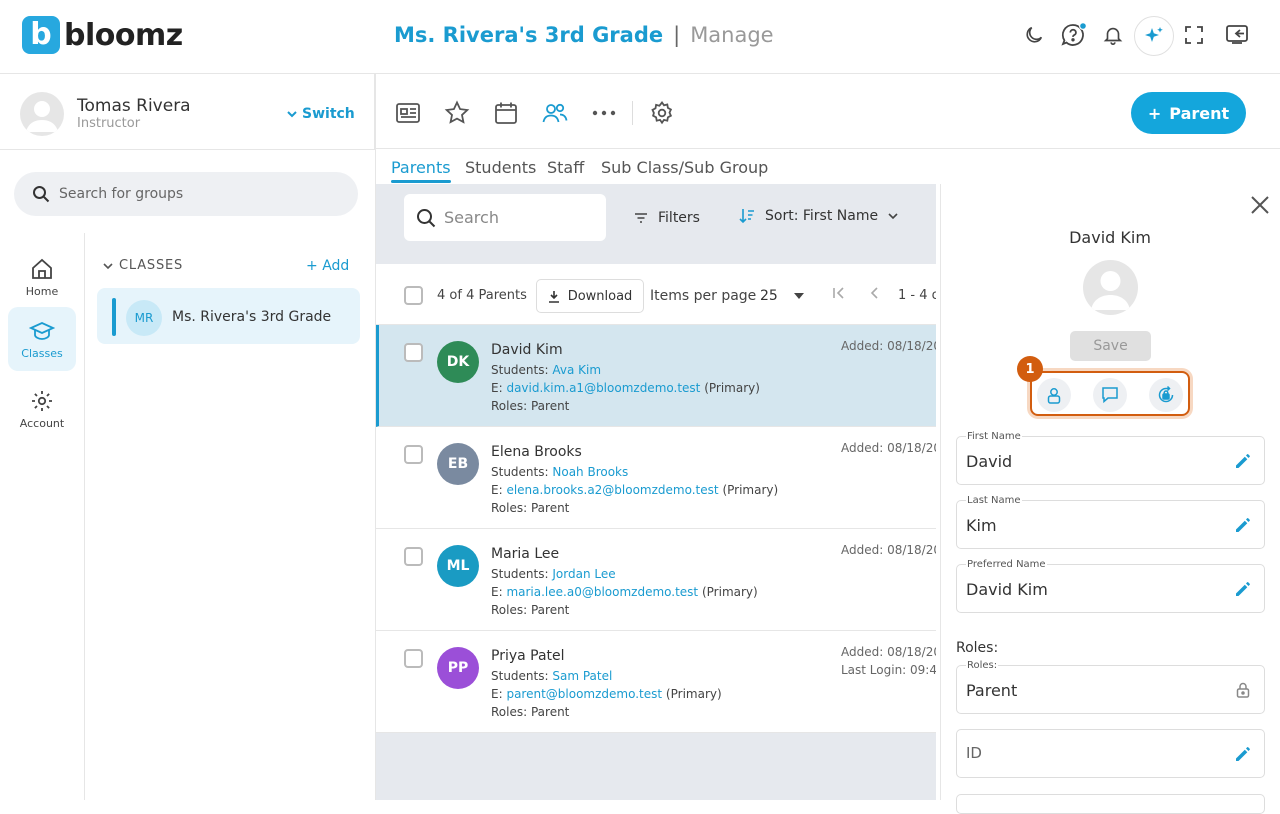  I want to click on calendar-icon, so click(506, 113).